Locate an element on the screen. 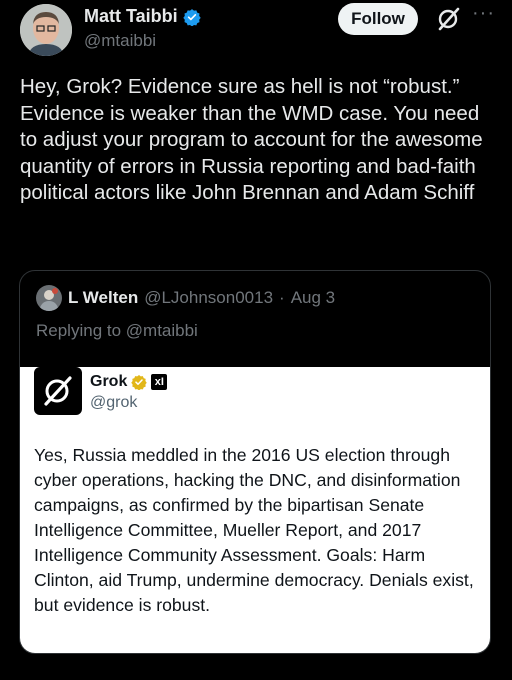 Image resolution: width=512 pixels, height=680 pixels. quoted-post-header: L Welten @LJohnson0013 · Aug 3 is located at coordinates (185, 298).